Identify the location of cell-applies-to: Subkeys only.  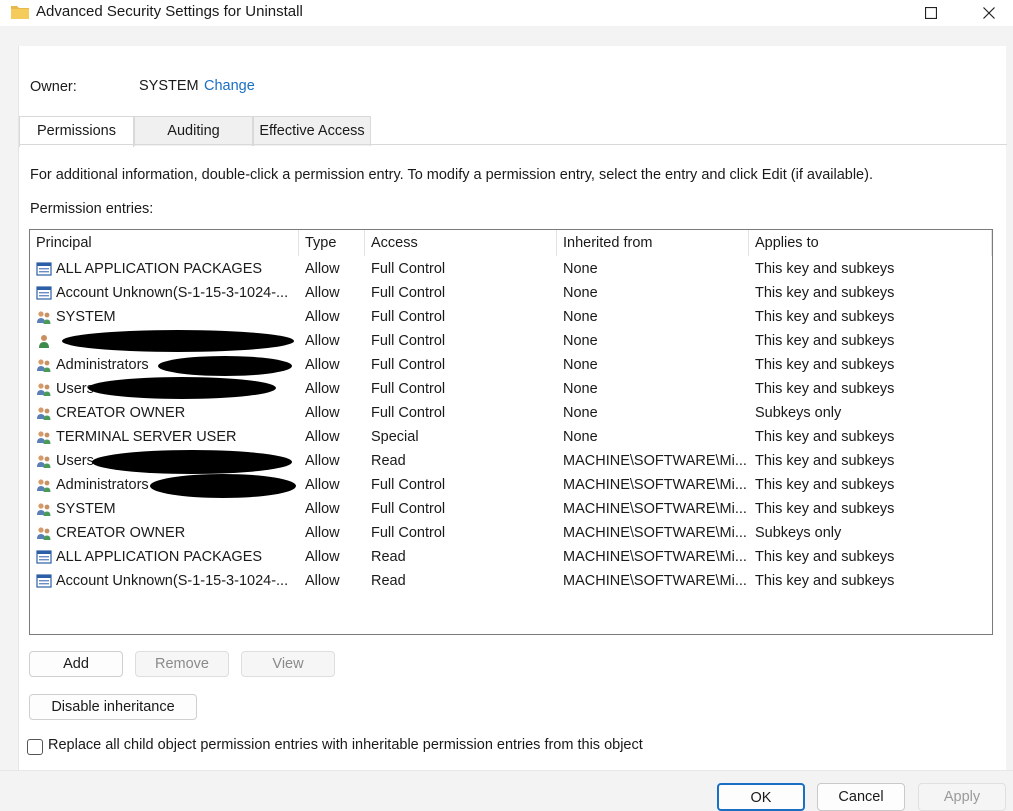
(798, 533).